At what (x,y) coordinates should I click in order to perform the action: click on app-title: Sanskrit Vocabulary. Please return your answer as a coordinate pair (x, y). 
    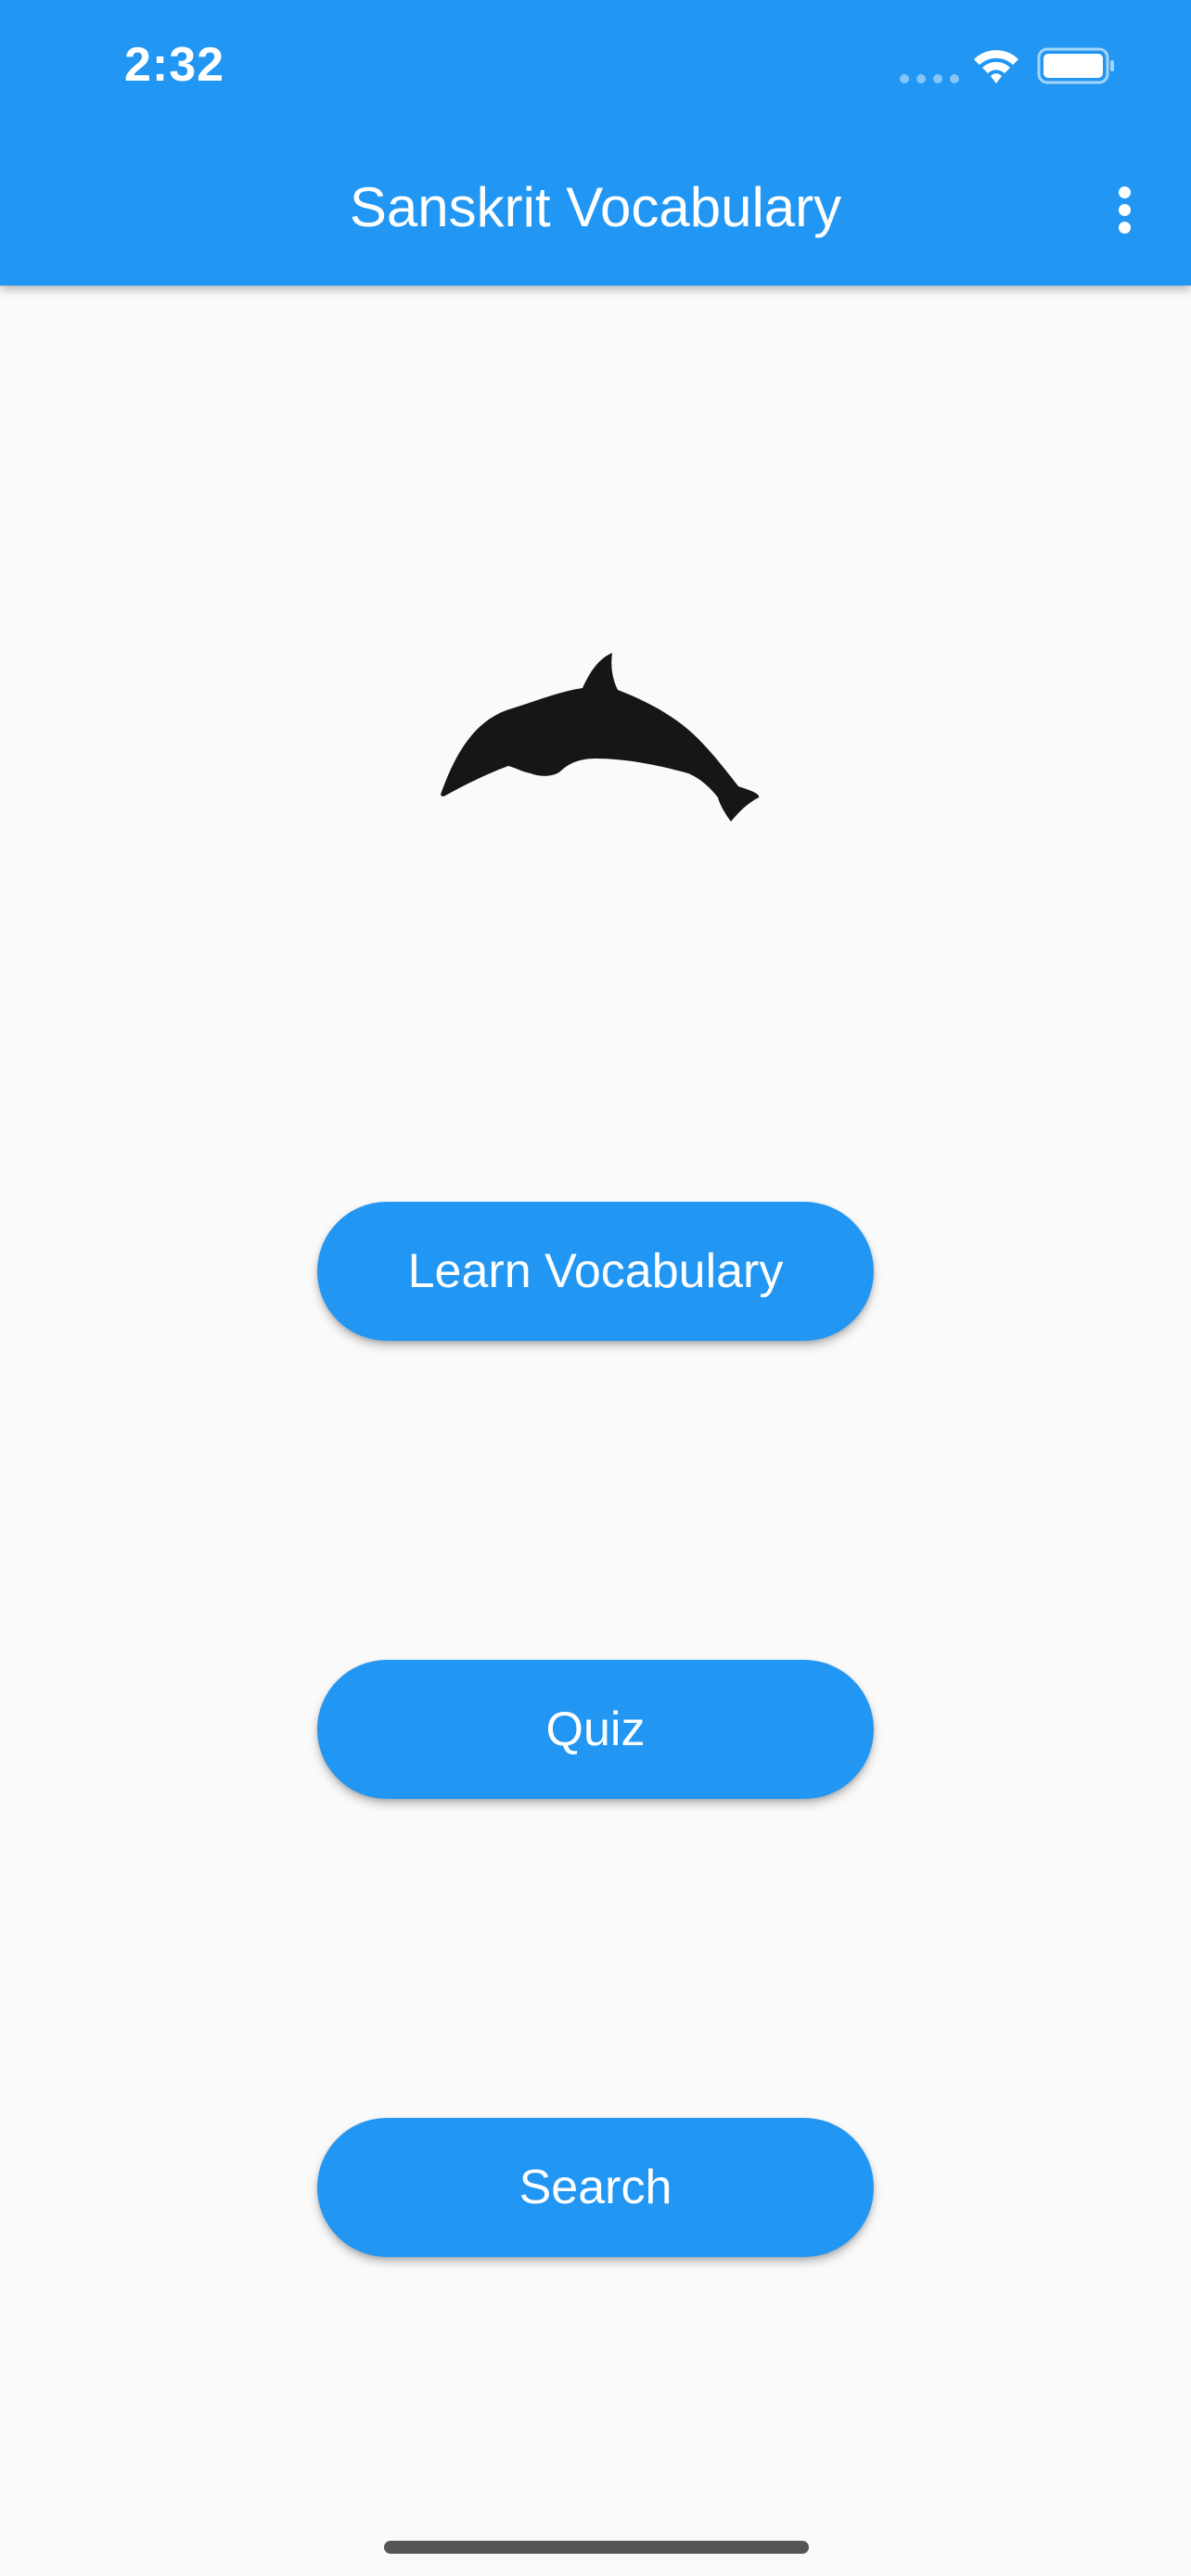
    Looking at the image, I should click on (595, 207).